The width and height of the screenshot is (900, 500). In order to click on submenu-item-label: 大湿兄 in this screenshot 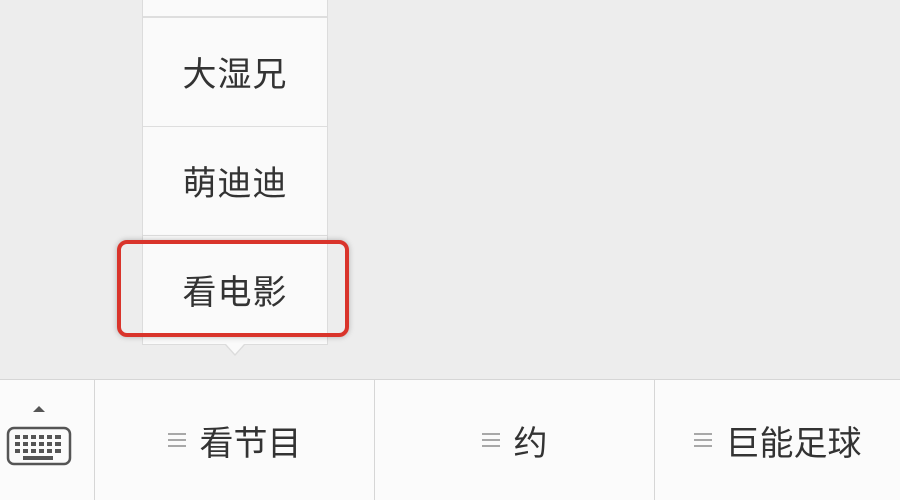, I will do `click(235, 75)`.